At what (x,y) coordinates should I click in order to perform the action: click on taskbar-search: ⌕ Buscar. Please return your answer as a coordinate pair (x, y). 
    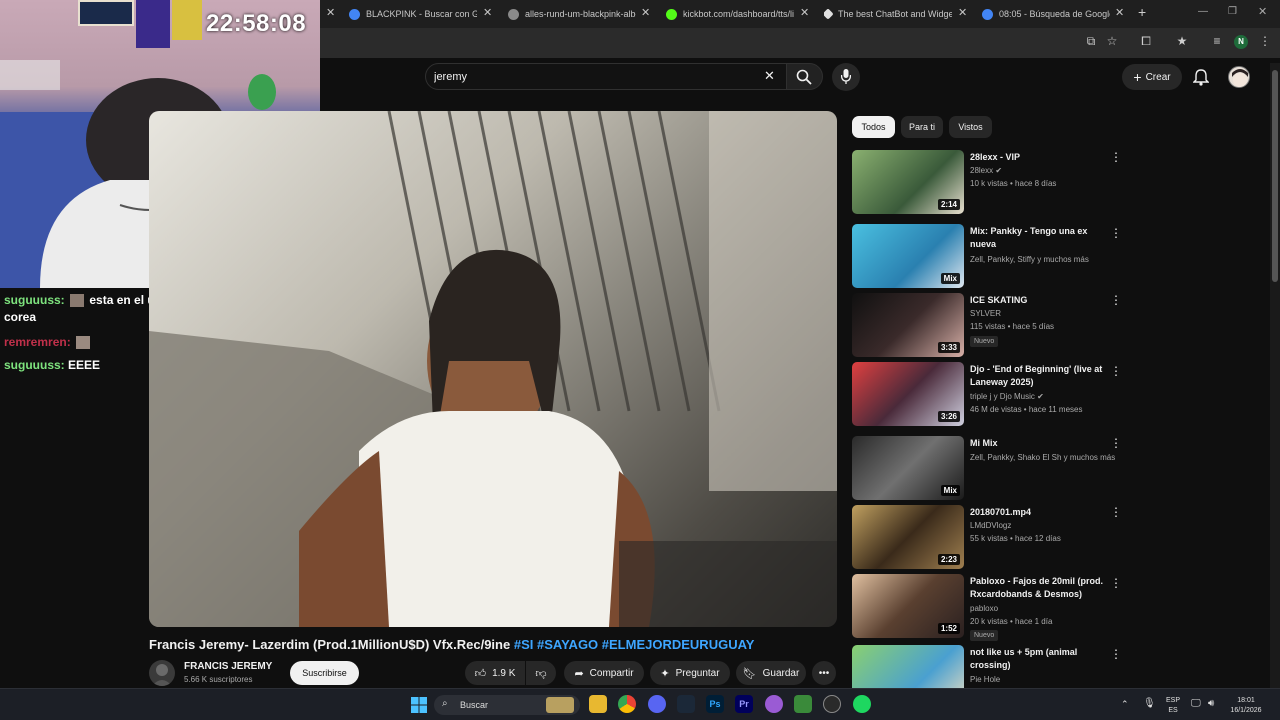
    Looking at the image, I should click on (507, 705).